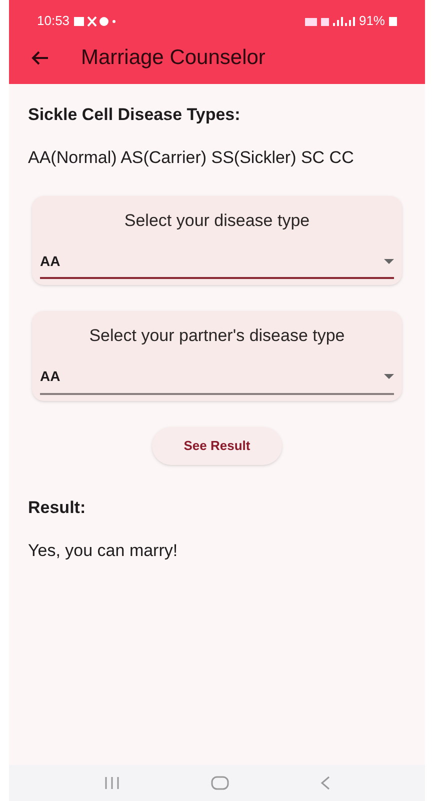 Image resolution: width=434 pixels, height=801 pixels. I want to click on result-heading: Result:, so click(57, 507).